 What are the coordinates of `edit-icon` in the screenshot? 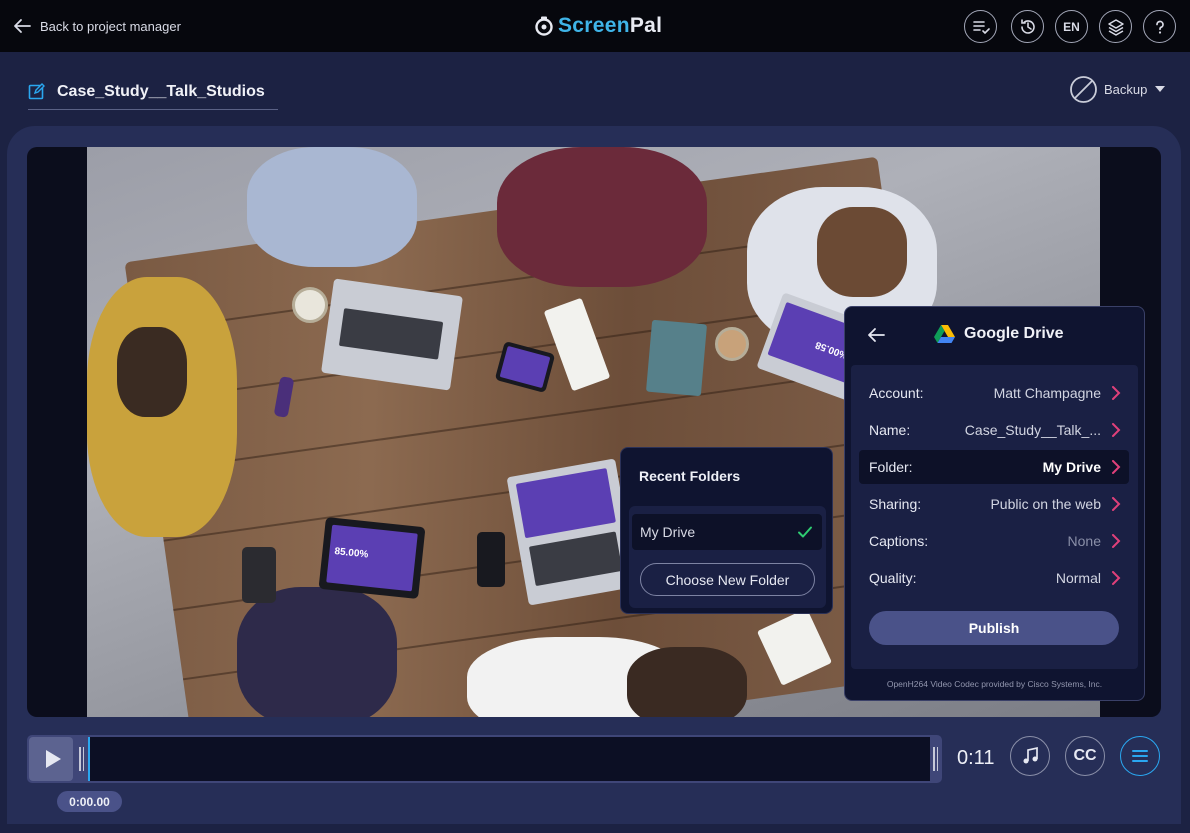 It's located at (36, 91).